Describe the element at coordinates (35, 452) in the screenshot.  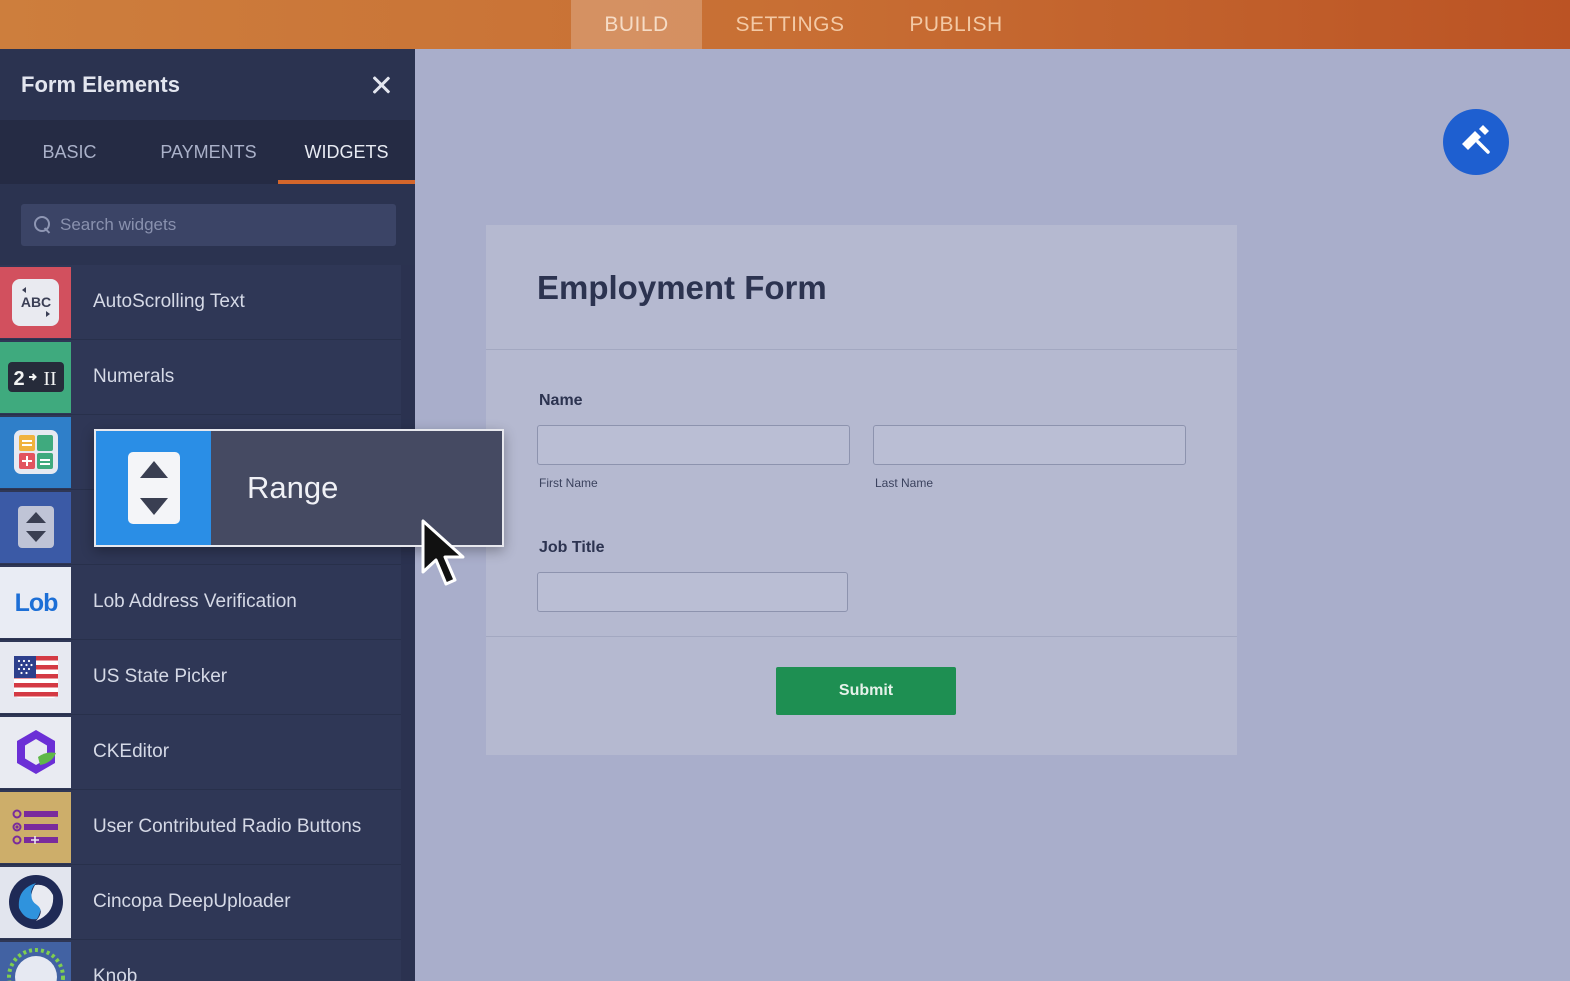
I see `calculator-icon` at that location.